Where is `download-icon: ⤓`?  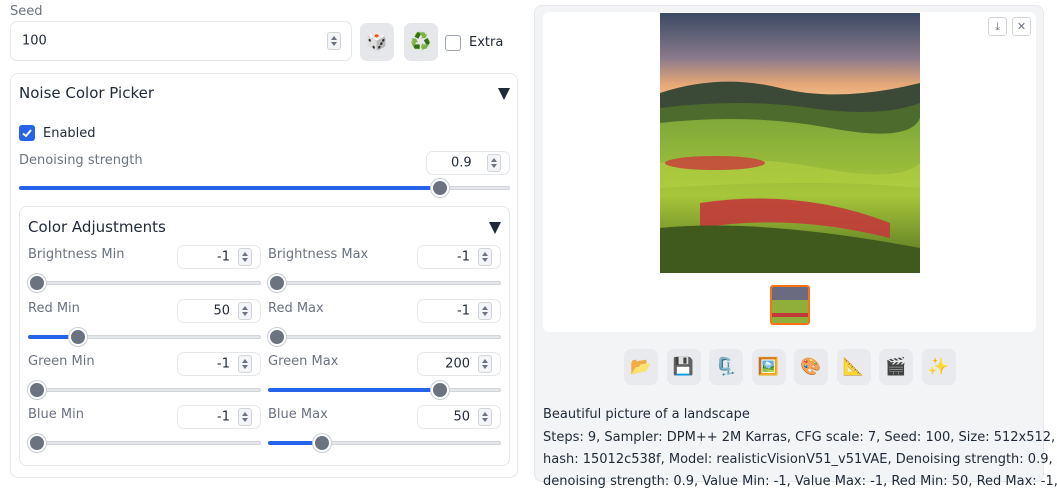
download-icon: ⤓ is located at coordinates (997, 26).